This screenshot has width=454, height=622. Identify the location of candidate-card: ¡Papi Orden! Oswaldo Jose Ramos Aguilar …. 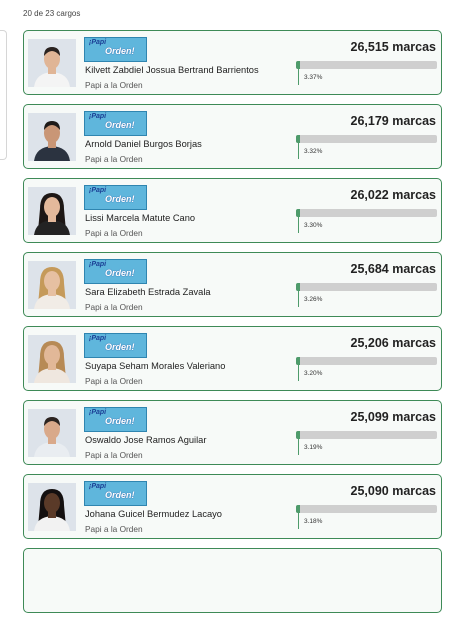
(232, 432).